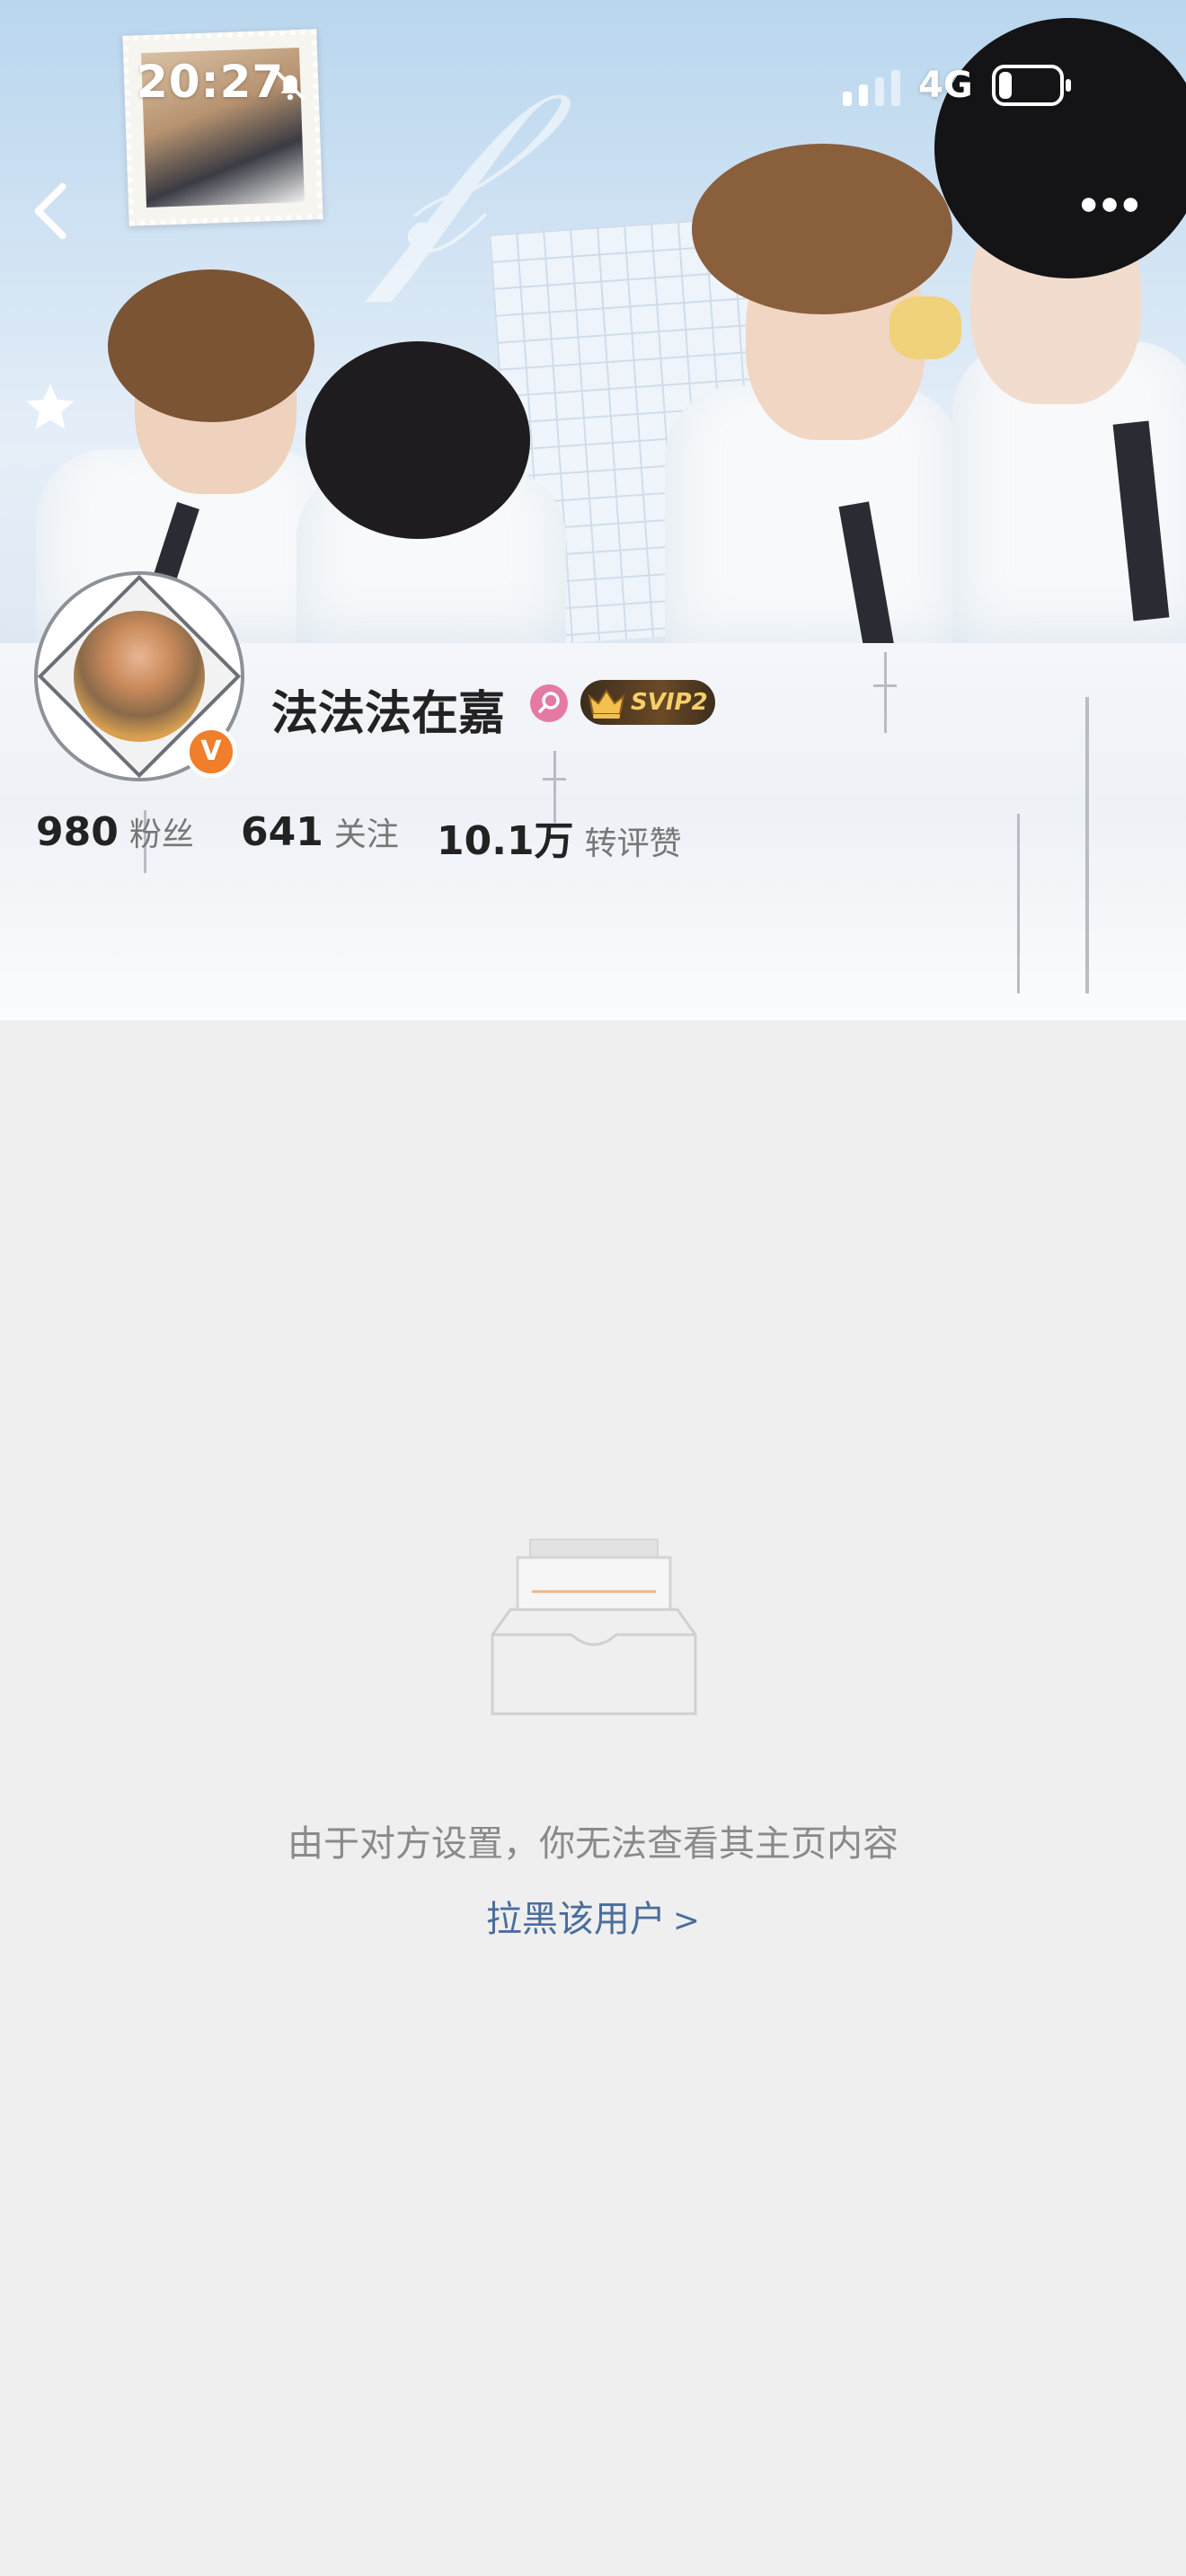 This screenshot has height=2576, width=1186. I want to click on network-type: 4G, so click(945, 85).